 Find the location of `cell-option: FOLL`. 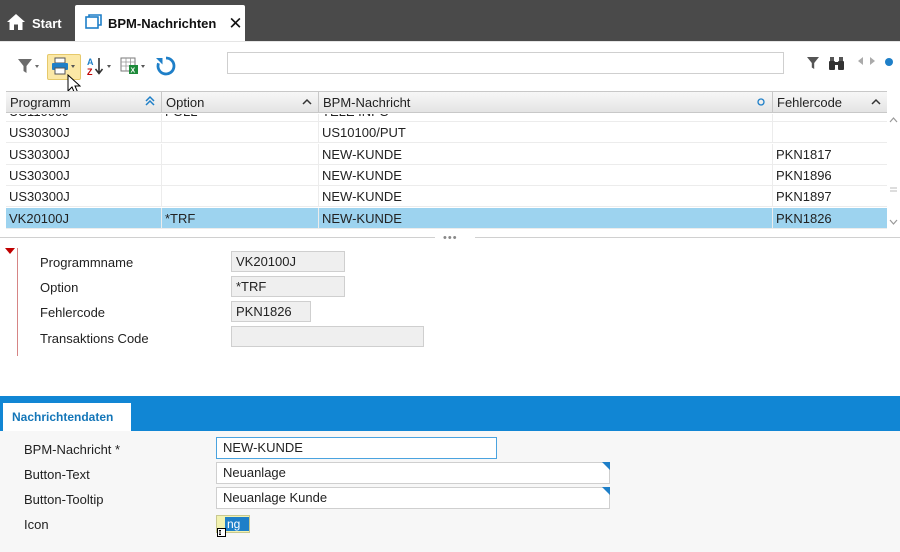

cell-option: FOLL is located at coordinates (240, 118).